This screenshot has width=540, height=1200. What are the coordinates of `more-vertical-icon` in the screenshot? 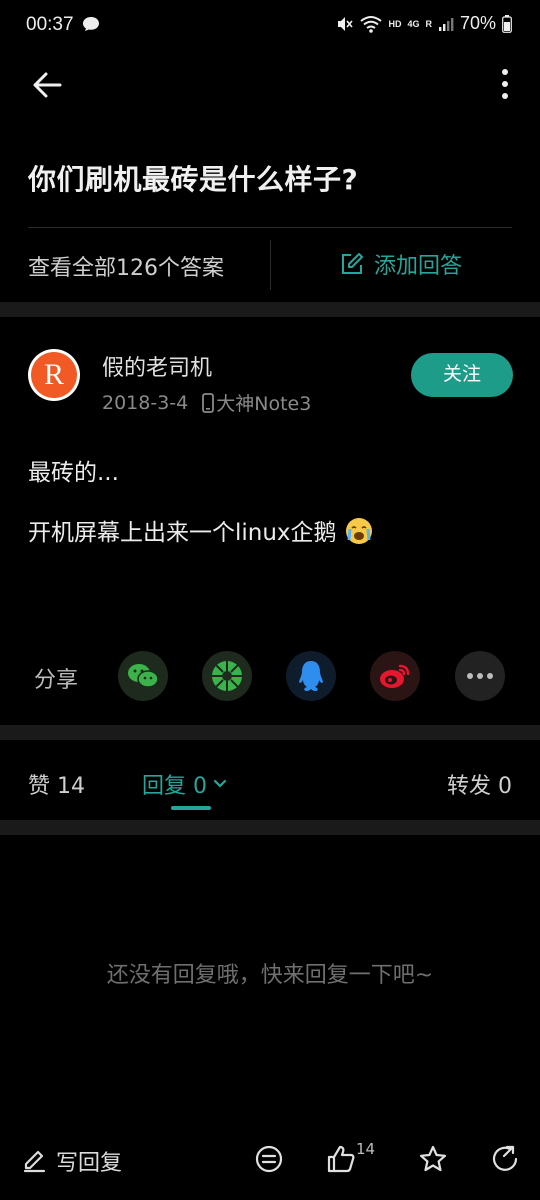 It's located at (505, 84).